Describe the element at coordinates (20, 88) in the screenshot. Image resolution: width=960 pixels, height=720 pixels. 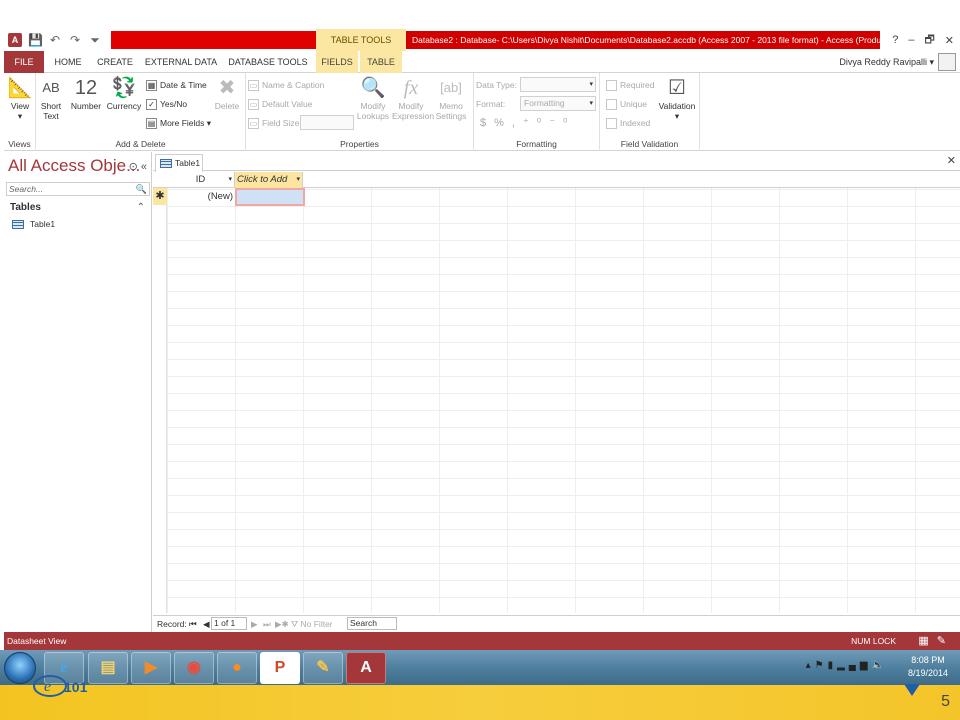
I see `view-icon: 📐` at that location.